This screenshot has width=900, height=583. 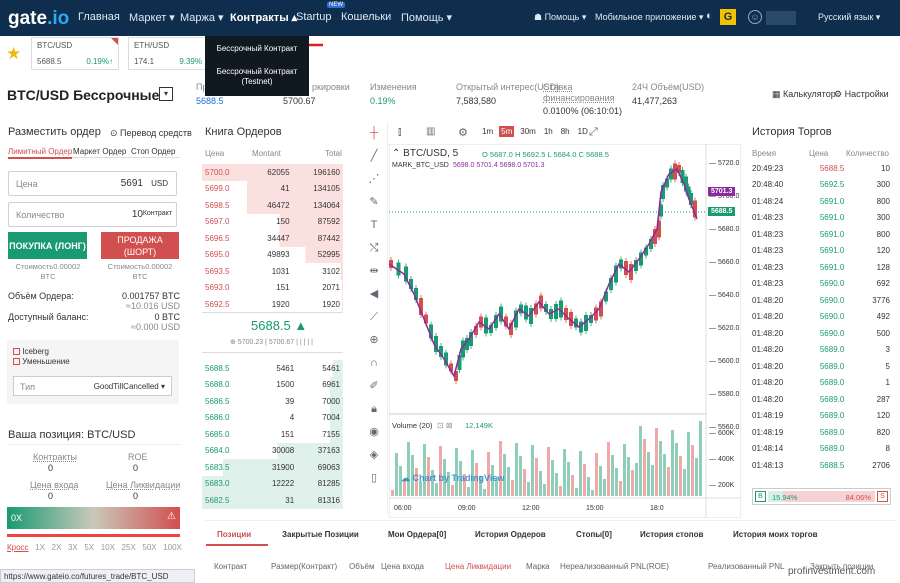 What do you see at coordinates (548, 131) in the screenshot?
I see `interval-option: 1h` at bounding box center [548, 131].